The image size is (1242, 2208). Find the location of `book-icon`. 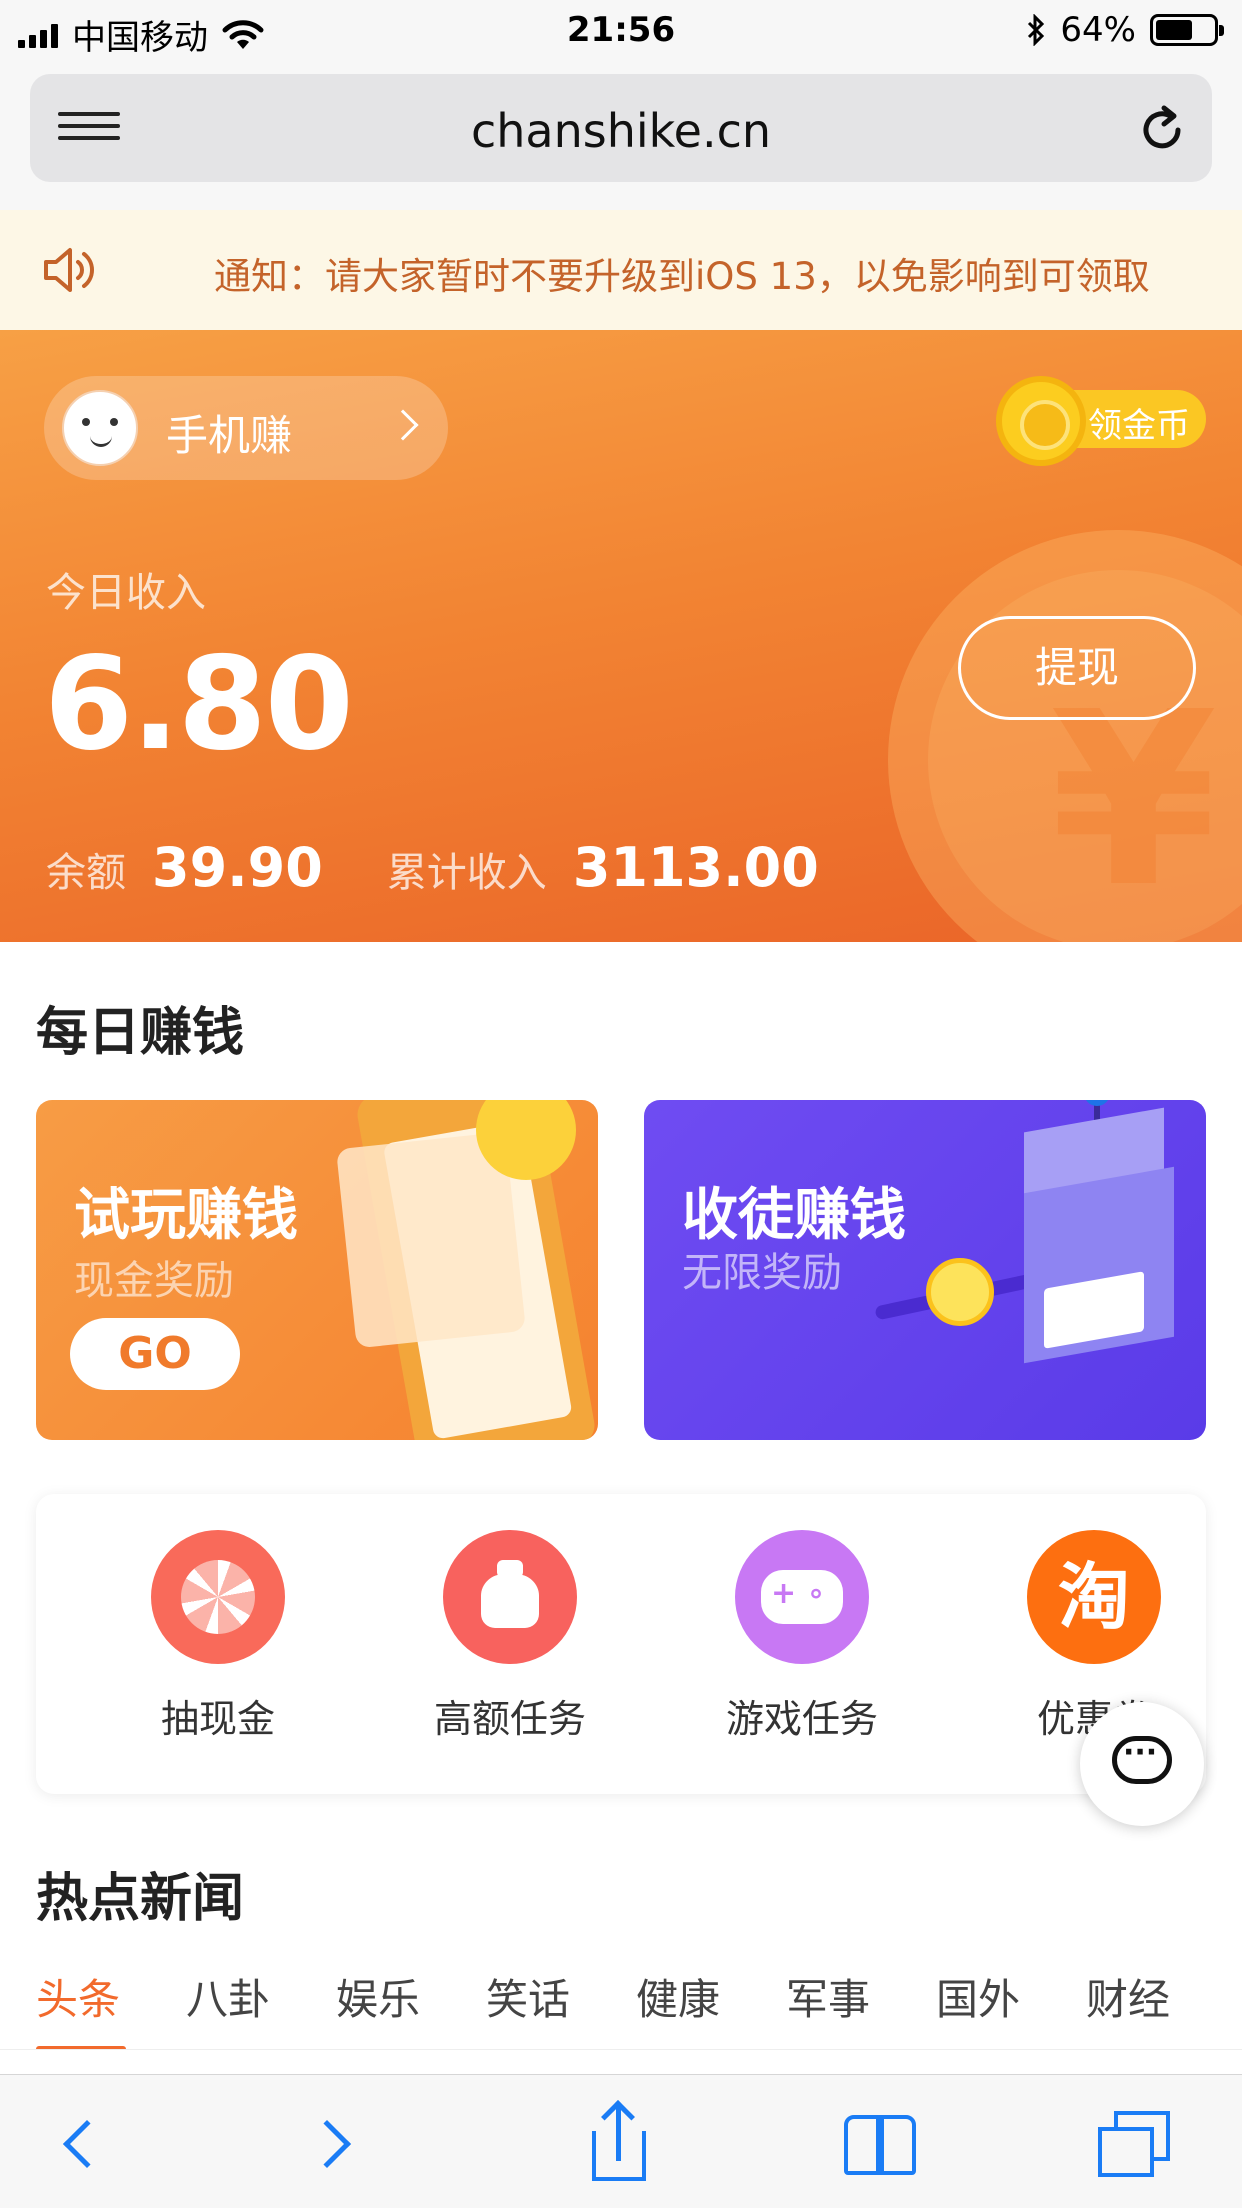

book-icon is located at coordinates (862, 2145).